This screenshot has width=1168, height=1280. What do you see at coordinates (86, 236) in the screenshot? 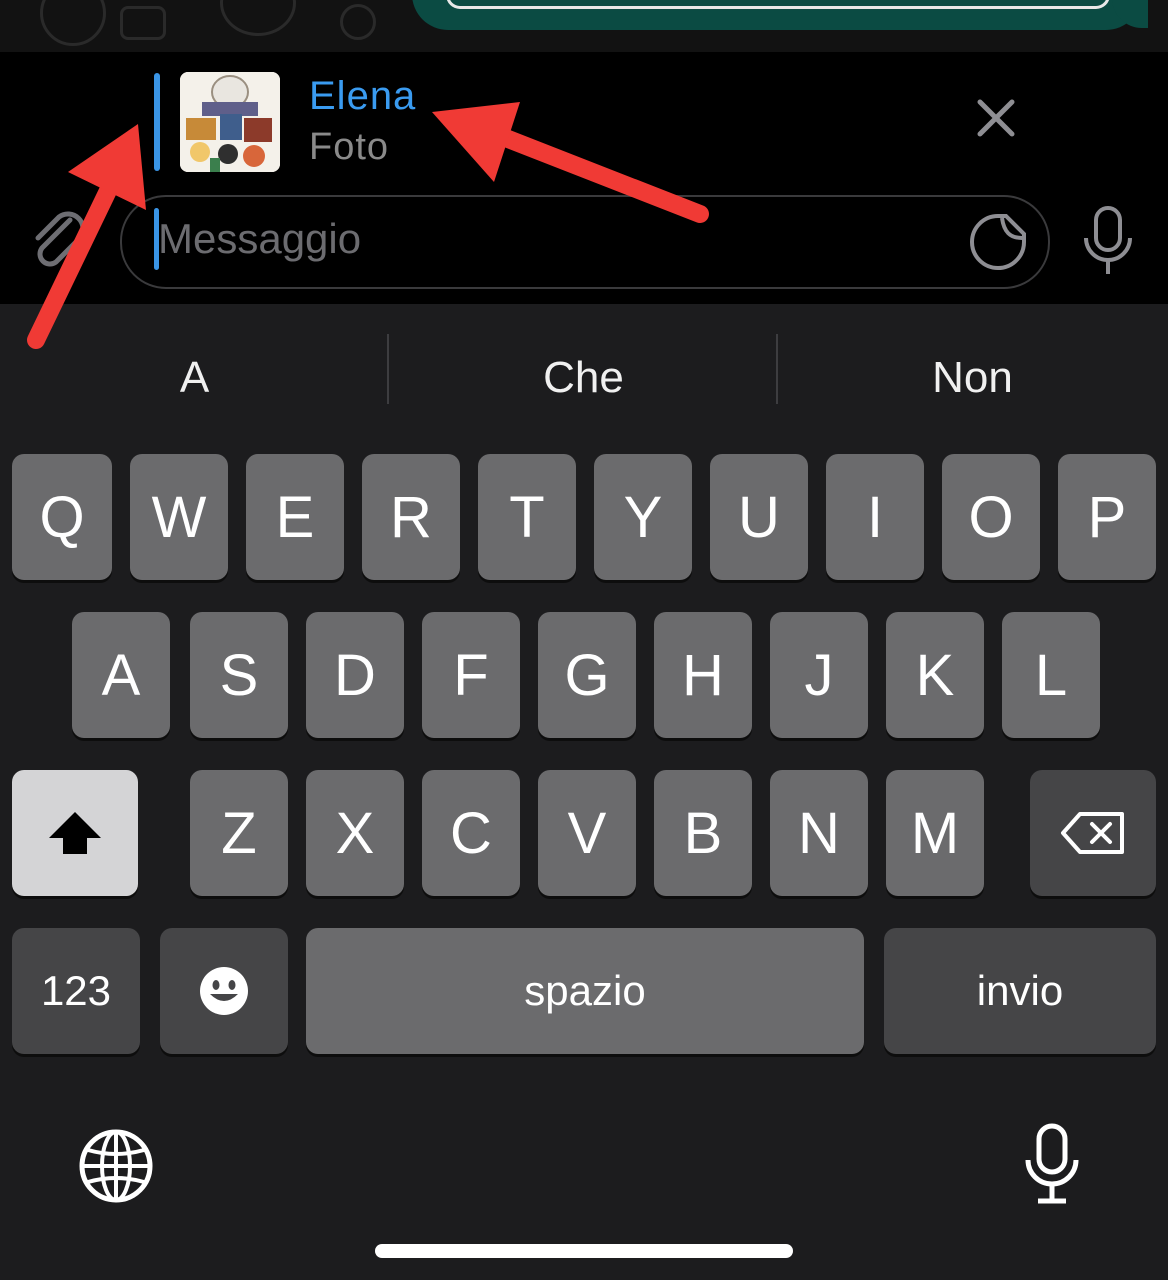
I see `arrow-to-accent-bar` at bounding box center [86, 236].